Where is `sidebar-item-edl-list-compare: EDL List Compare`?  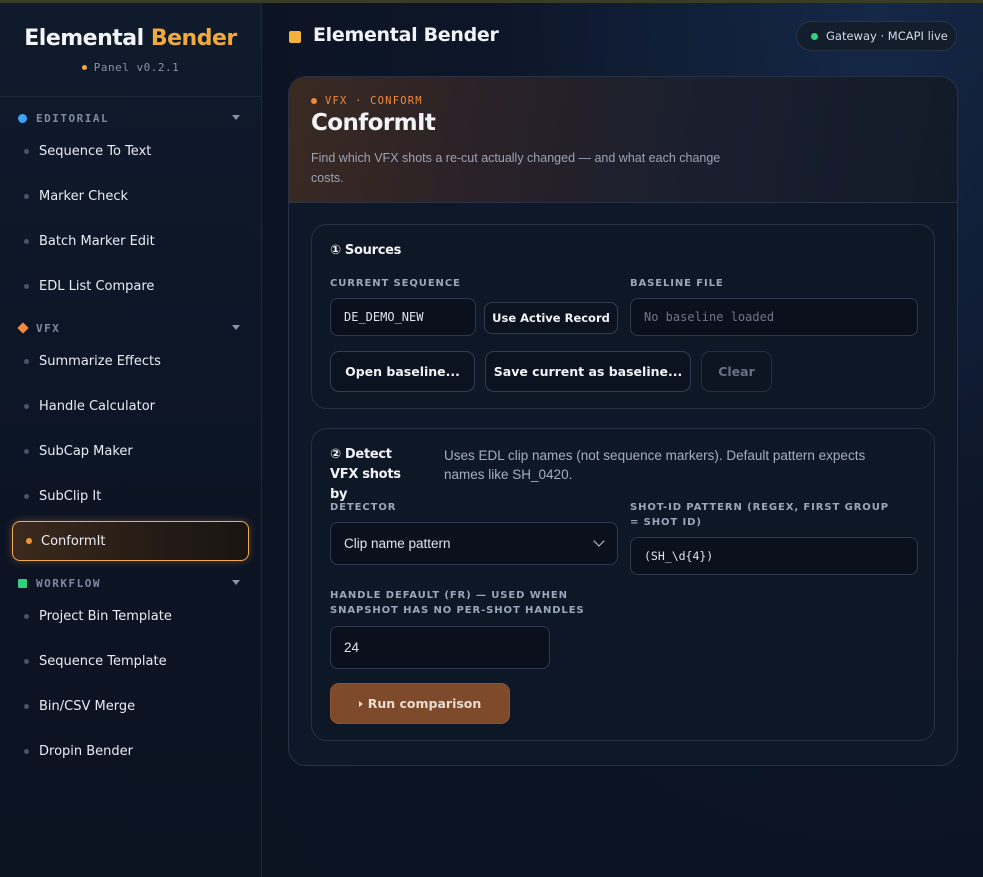 sidebar-item-edl-list-compare: EDL List Compare is located at coordinates (130, 286).